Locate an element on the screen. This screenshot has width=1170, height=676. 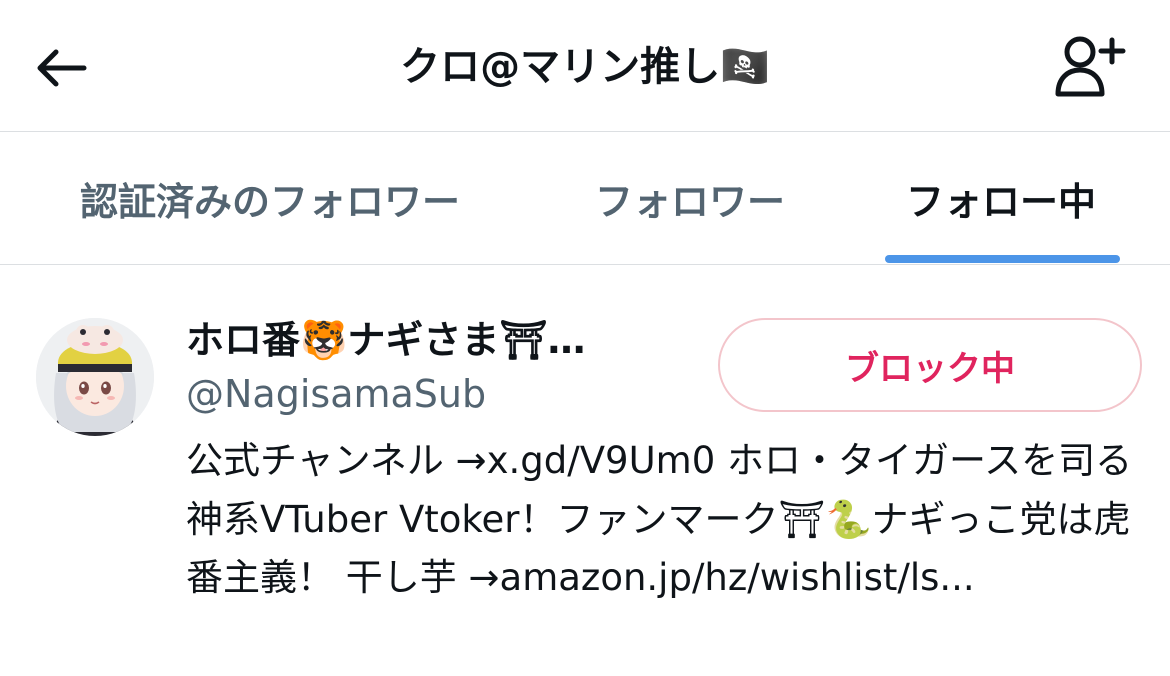
page-title: クロ@マリン推し🏴‍☠️ is located at coordinates (585, 67).